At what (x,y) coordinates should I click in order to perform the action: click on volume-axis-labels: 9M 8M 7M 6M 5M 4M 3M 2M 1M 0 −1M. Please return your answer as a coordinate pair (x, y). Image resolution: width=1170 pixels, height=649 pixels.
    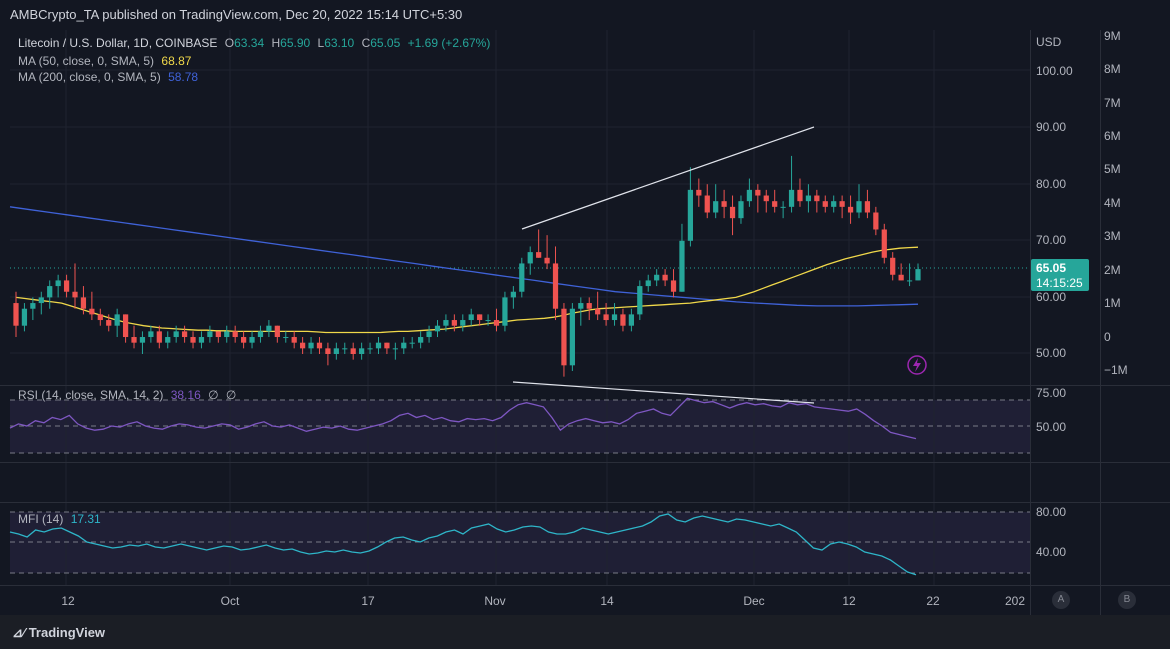
    Looking at the image, I should click on (1116, 203).